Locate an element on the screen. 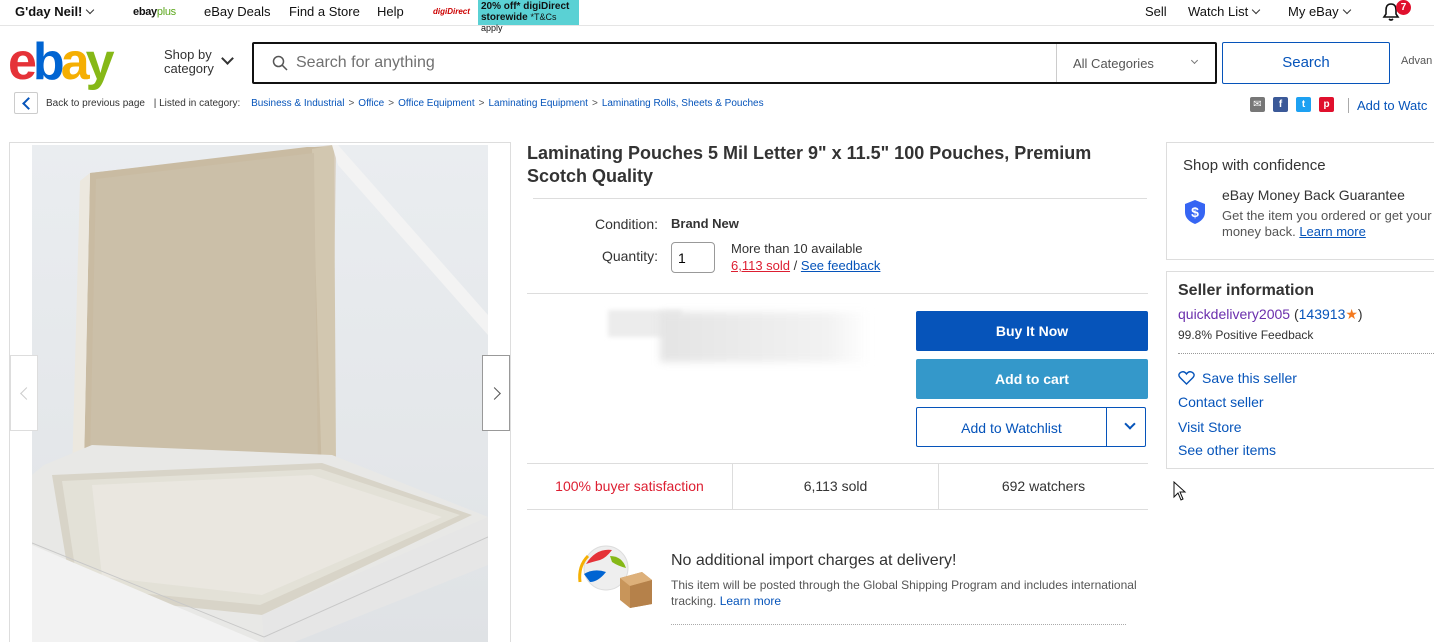 This screenshot has height=642, width=1434. shop-by-category-button: Shop by category is located at coordinates (189, 62).